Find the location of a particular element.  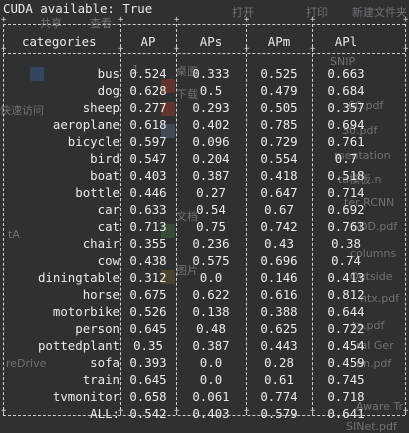

table-cell-category: cat is located at coordinates (108, 226).